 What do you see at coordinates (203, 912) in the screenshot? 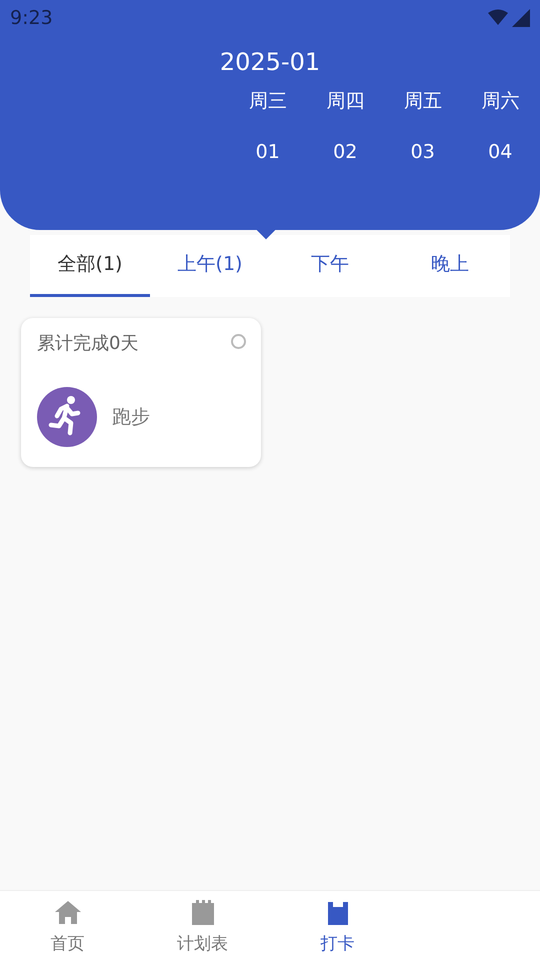
I see `notepad-icon` at bounding box center [203, 912].